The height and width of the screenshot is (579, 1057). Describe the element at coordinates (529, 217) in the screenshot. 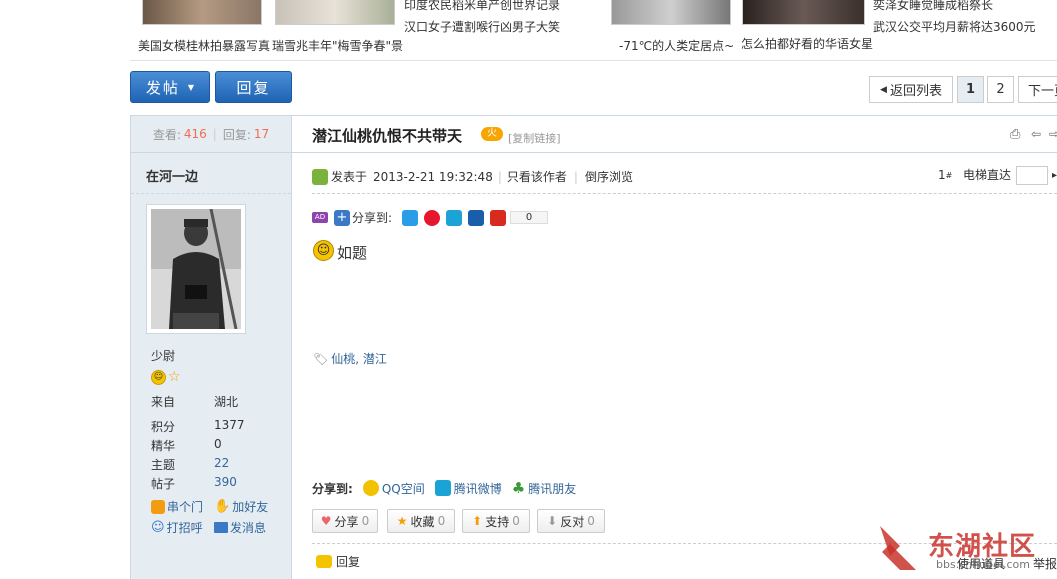

I see `share-count-badge: 0` at that location.